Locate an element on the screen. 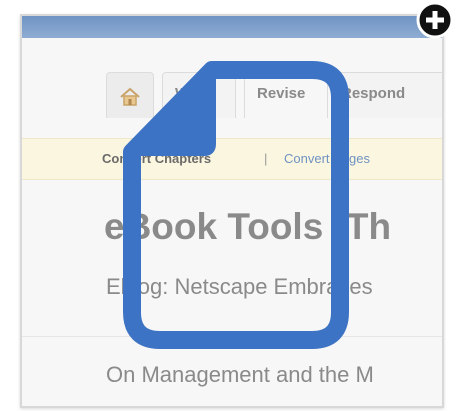 The height and width of the screenshot is (411, 460). add-icon is located at coordinates (435, 22).